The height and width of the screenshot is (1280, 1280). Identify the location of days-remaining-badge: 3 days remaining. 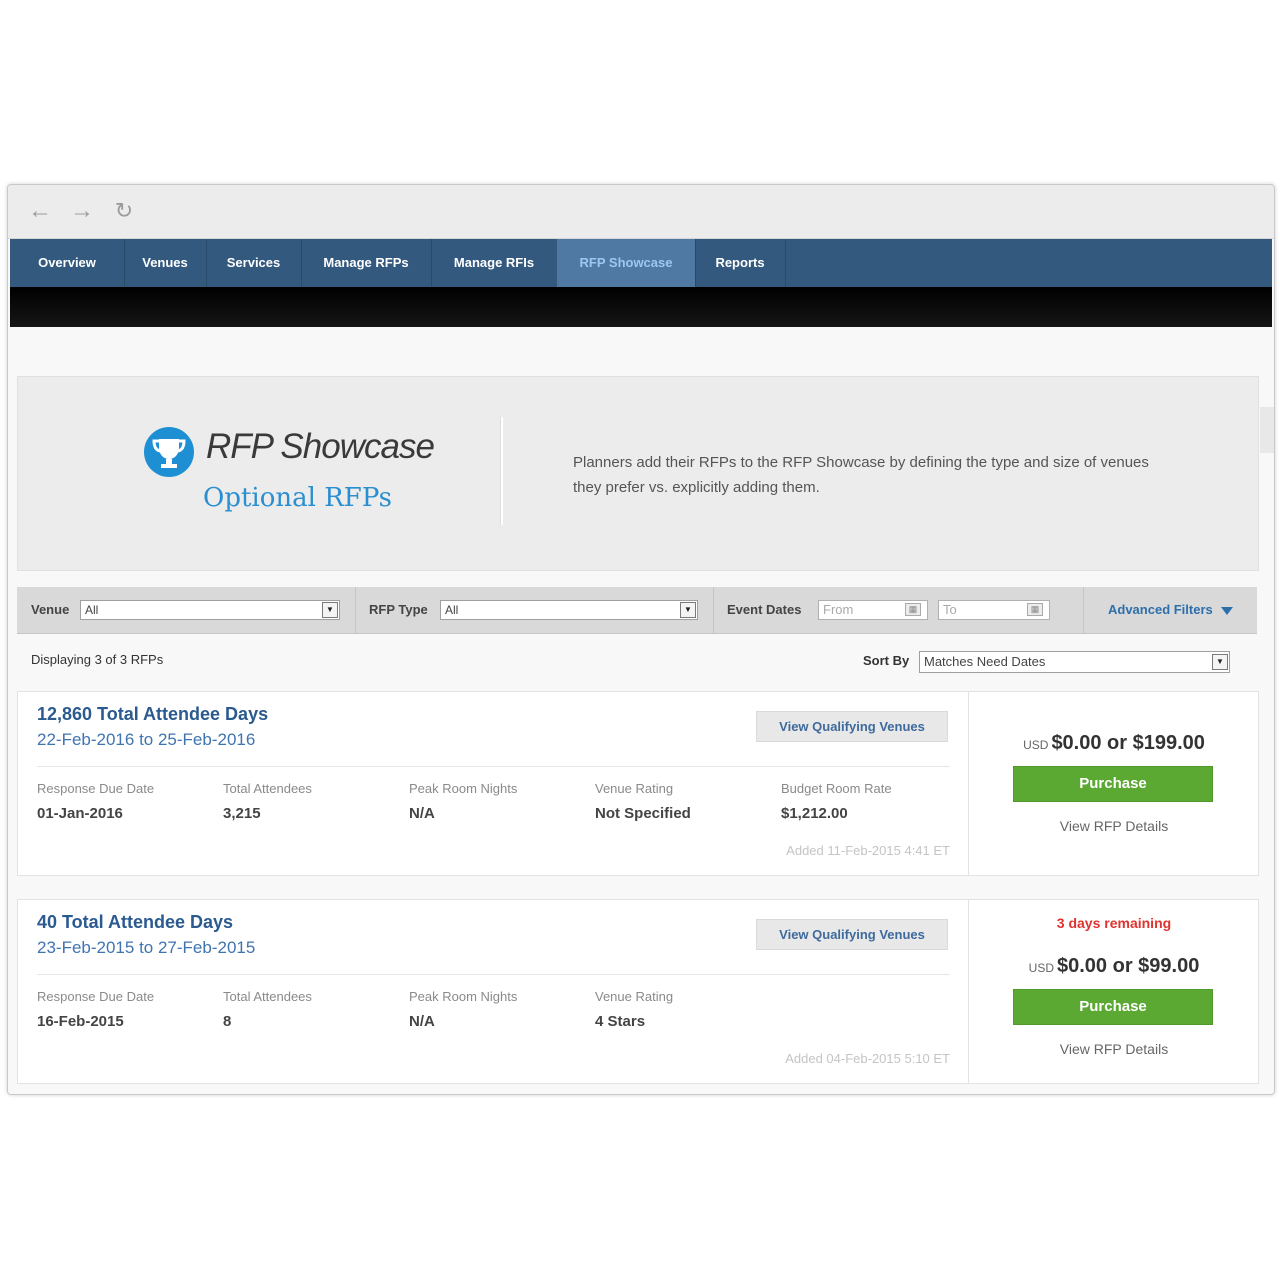
(1114, 923).